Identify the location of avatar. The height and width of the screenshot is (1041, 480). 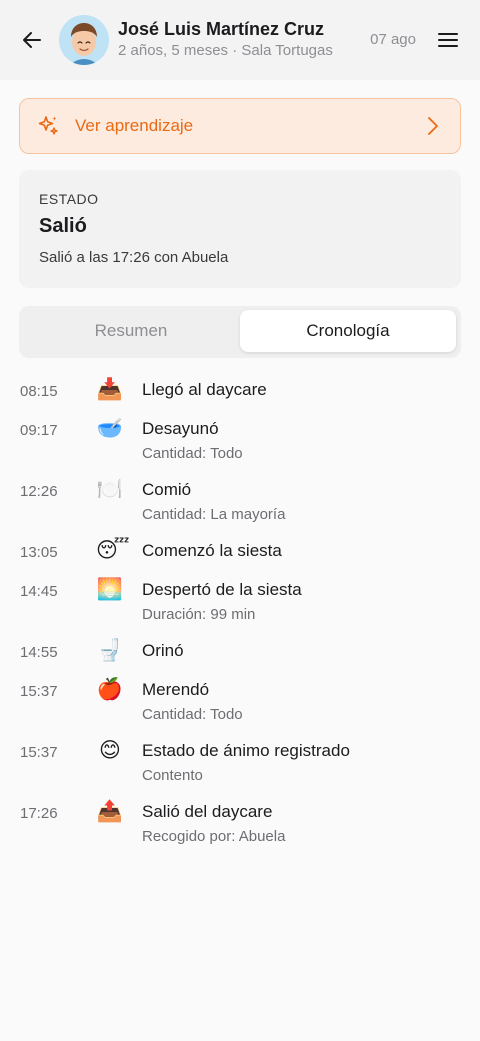
(84, 40).